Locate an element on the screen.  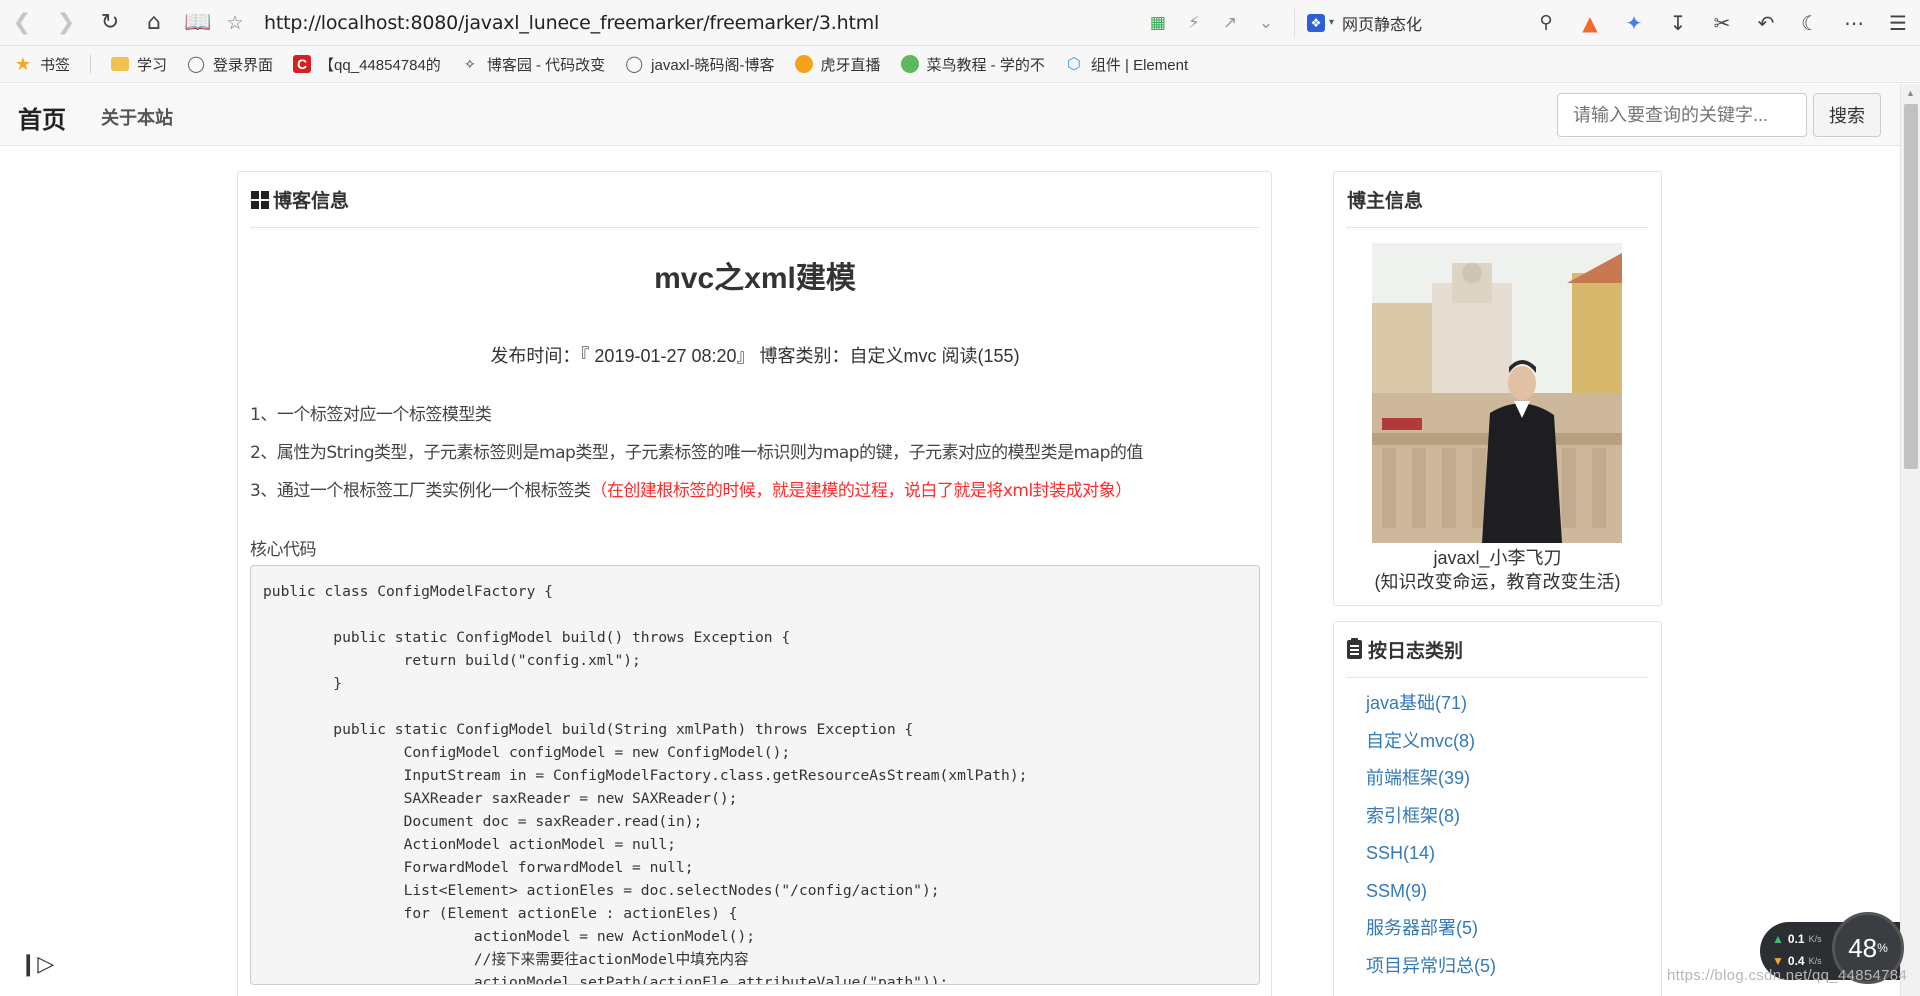
cnblogs-logo-icon: ✧ is located at coordinates (469, 63).